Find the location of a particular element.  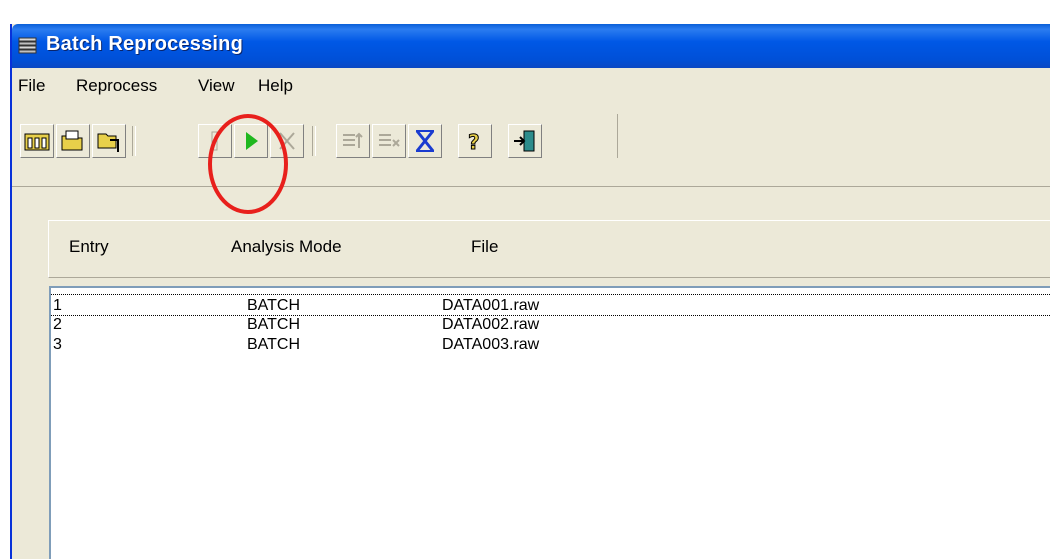

open-folder-icon is located at coordinates (72, 140).